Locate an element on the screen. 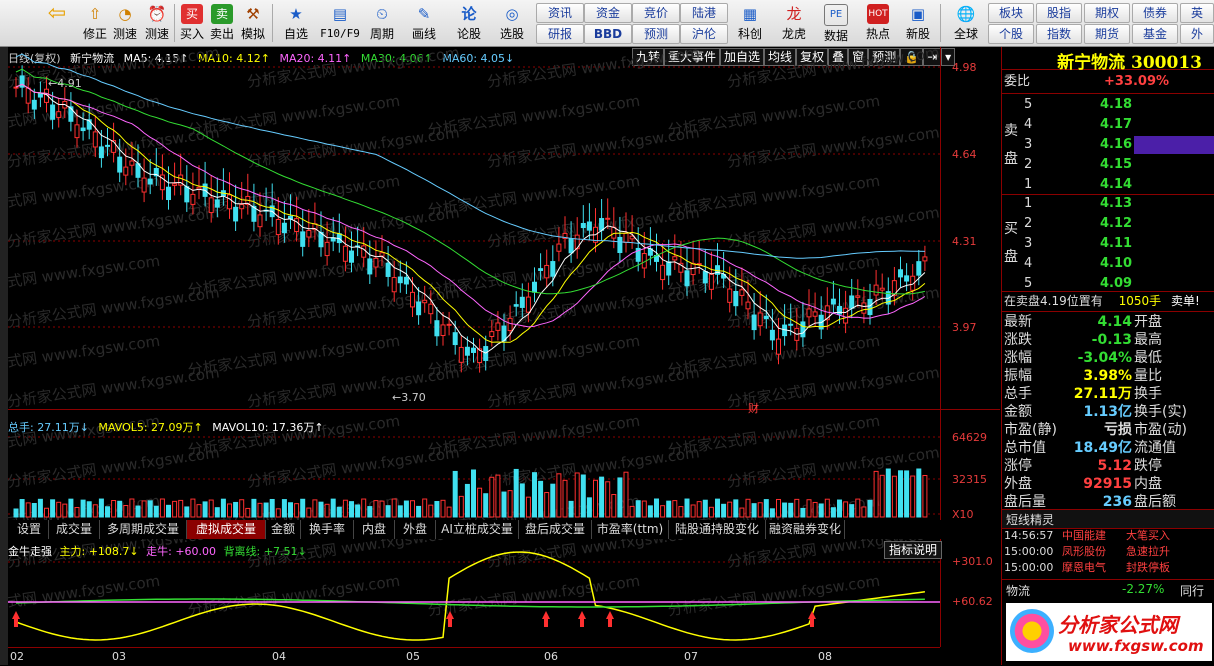  tab-4: 金额 is located at coordinates (283, 529).